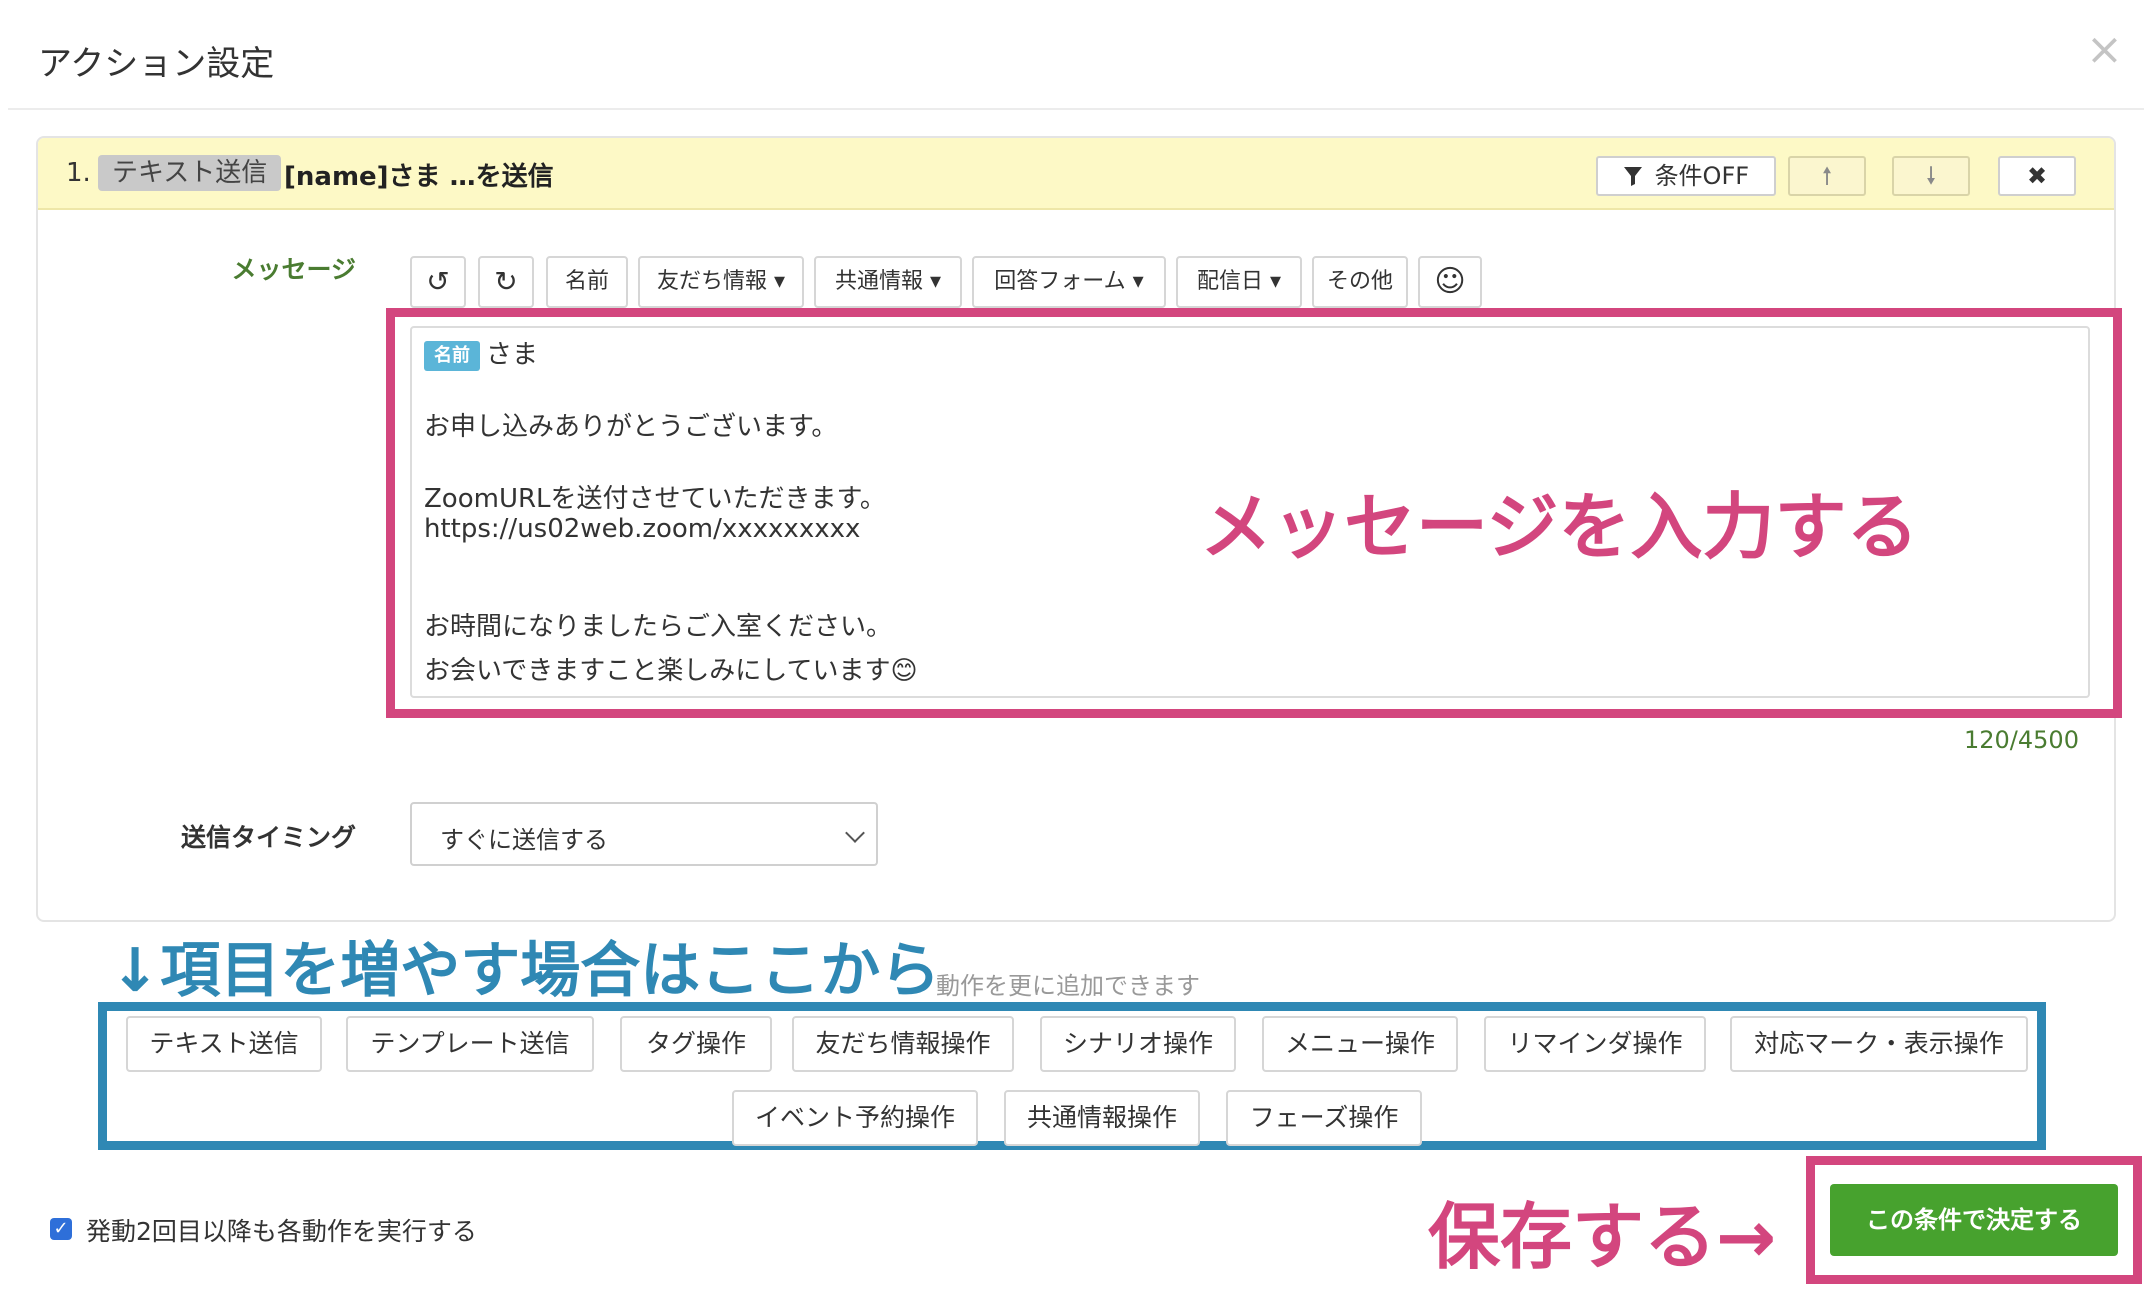  I want to click on add-friend-info-operation-button: 友だち情報操作, so click(903, 1044).